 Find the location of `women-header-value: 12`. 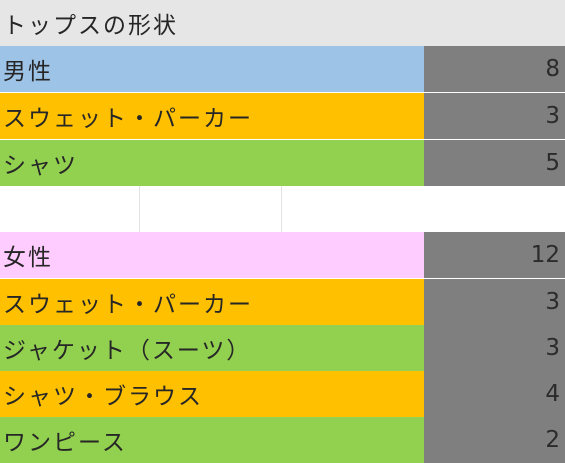

women-header-value: 12 is located at coordinates (494, 255).